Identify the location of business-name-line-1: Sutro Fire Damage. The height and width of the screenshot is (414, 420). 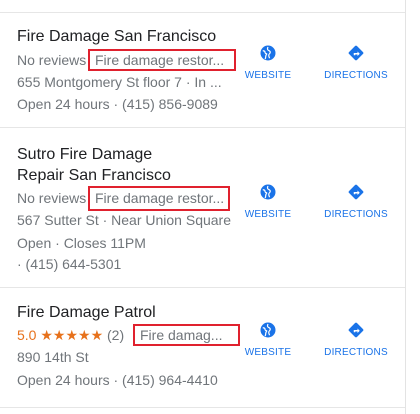
(84, 155).